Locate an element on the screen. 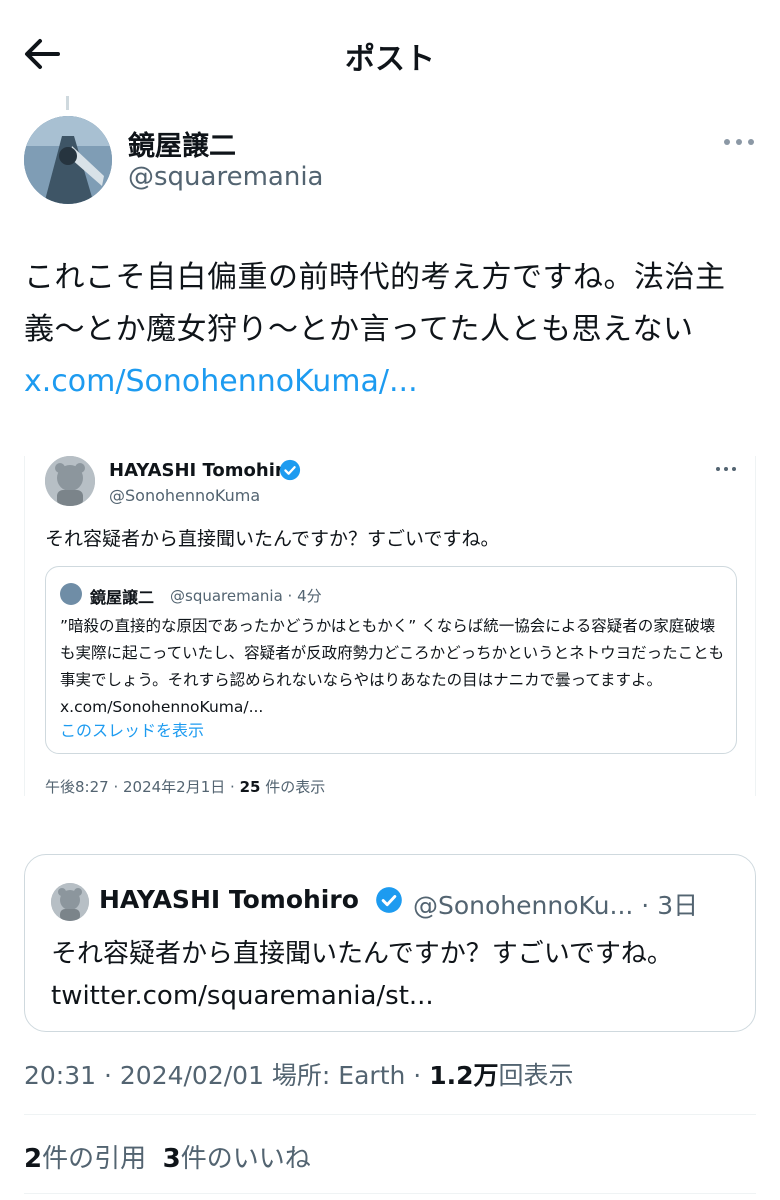 The height and width of the screenshot is (1200, 780). embedded-post-text: それ容疑者から直接聞いたんですか？すごいですね。 is located at coordinates (272, 539).